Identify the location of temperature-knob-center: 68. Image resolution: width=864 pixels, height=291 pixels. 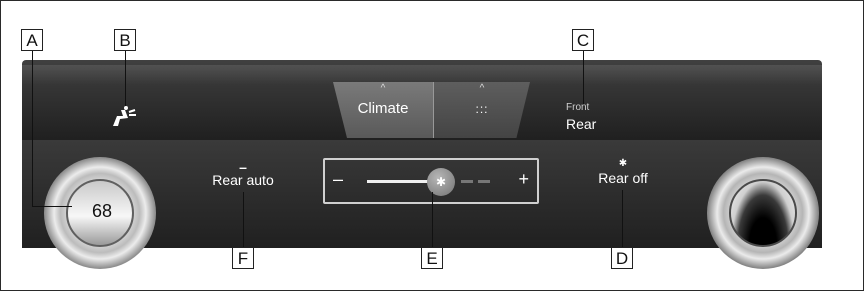
(100, 213).